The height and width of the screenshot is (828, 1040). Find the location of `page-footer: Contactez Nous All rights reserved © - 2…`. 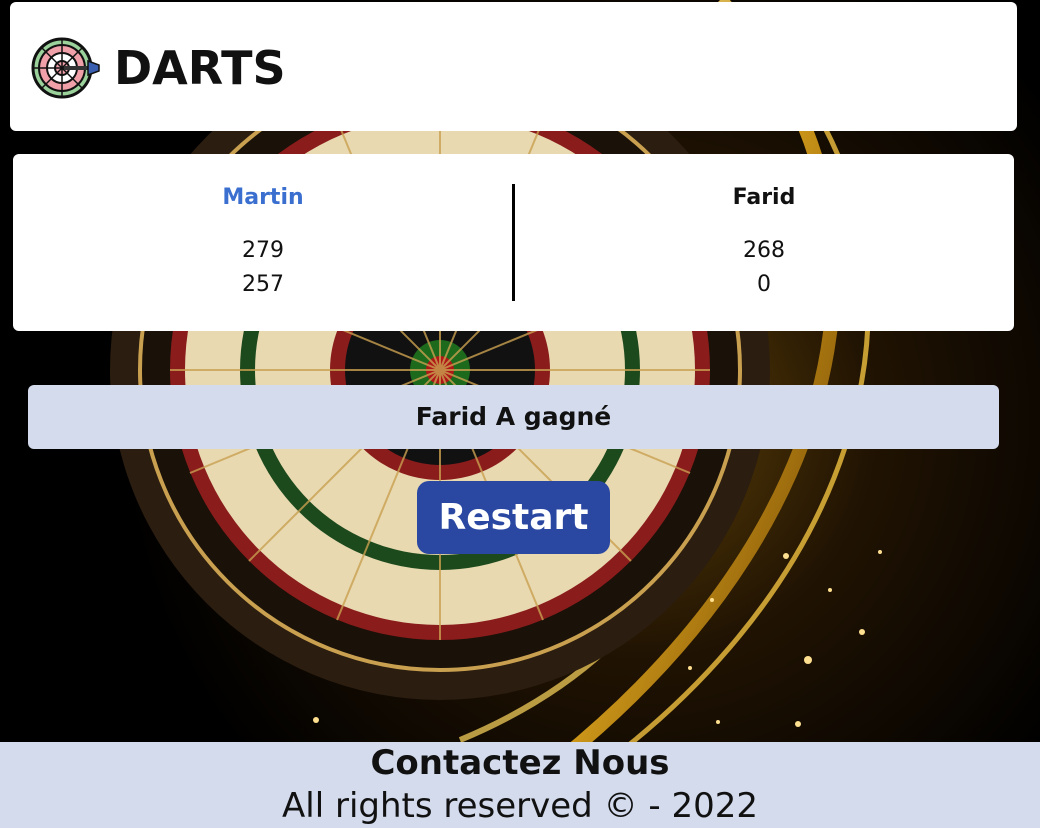

page-footer: Contactez Nous All rights reserved © - 2… is located at coordinates (520, 785).